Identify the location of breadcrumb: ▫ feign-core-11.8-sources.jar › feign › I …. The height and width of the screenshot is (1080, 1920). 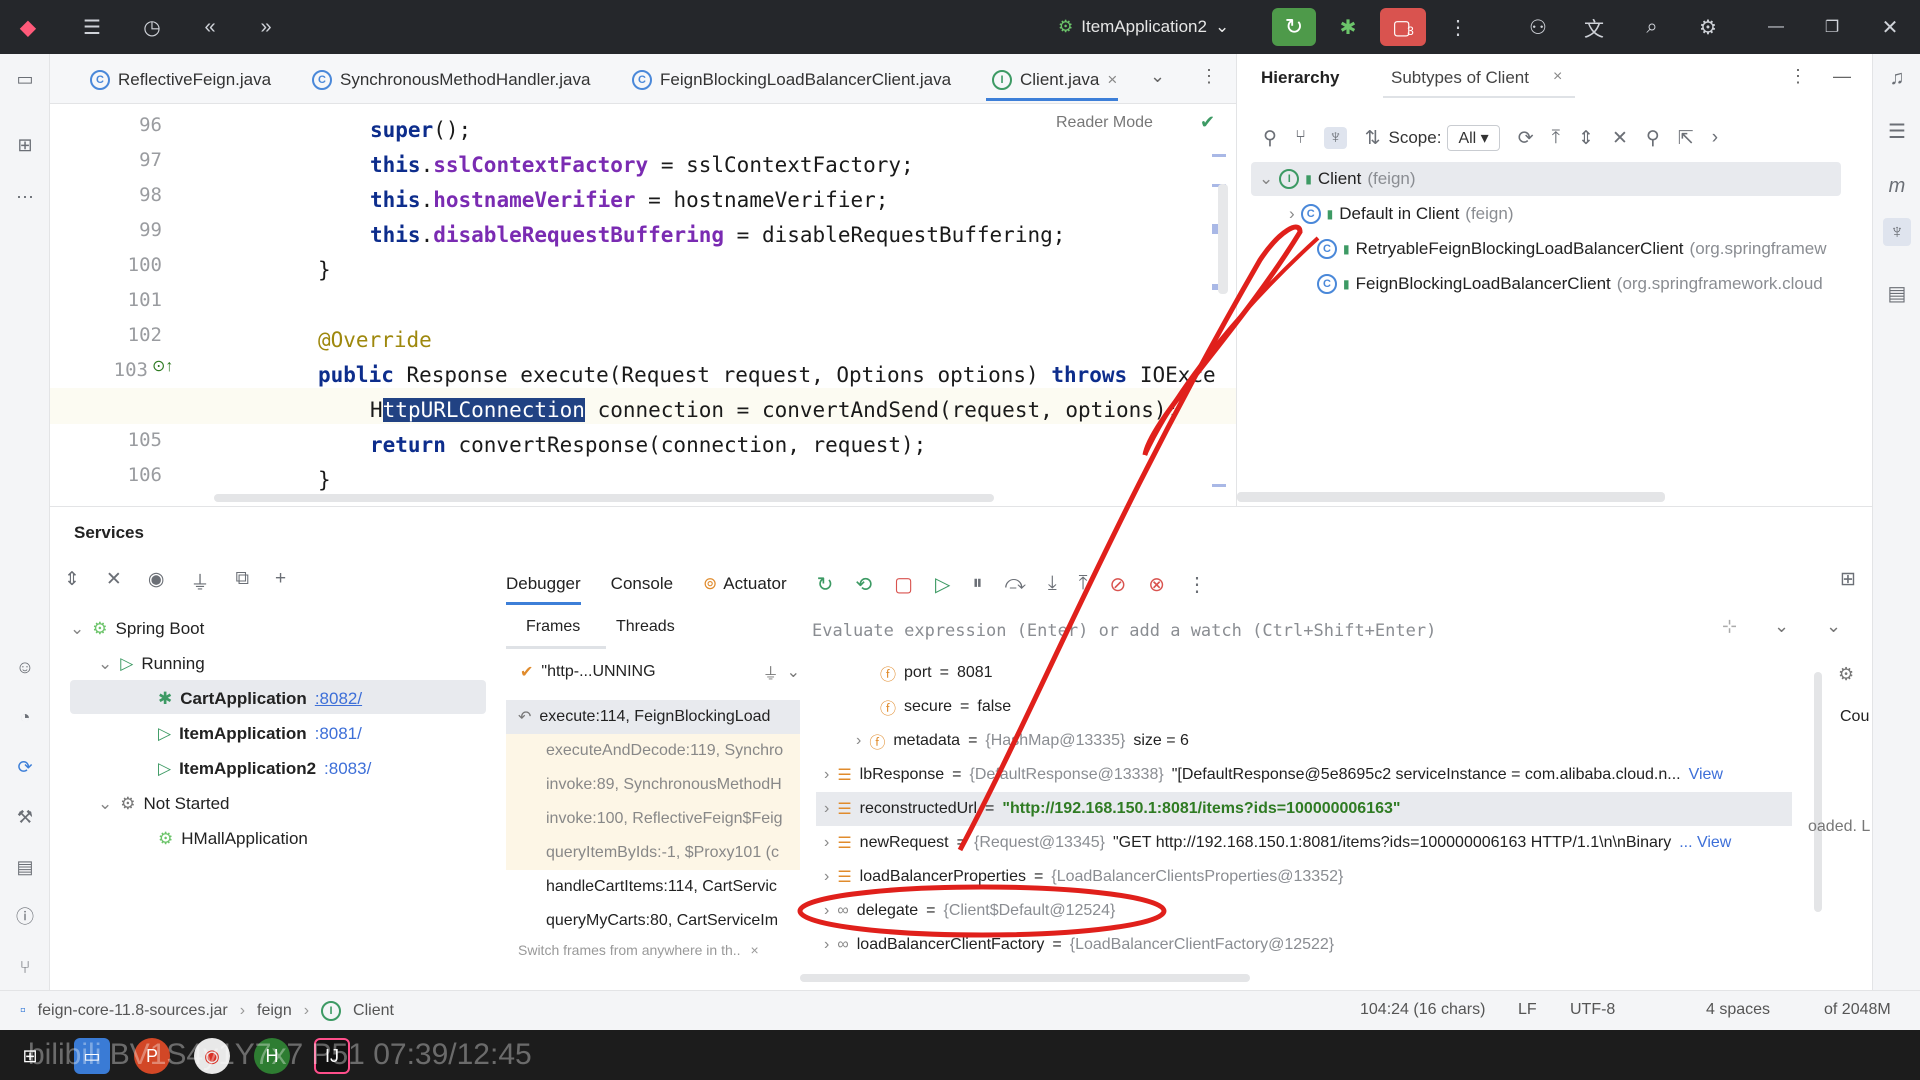
(207, 1011).